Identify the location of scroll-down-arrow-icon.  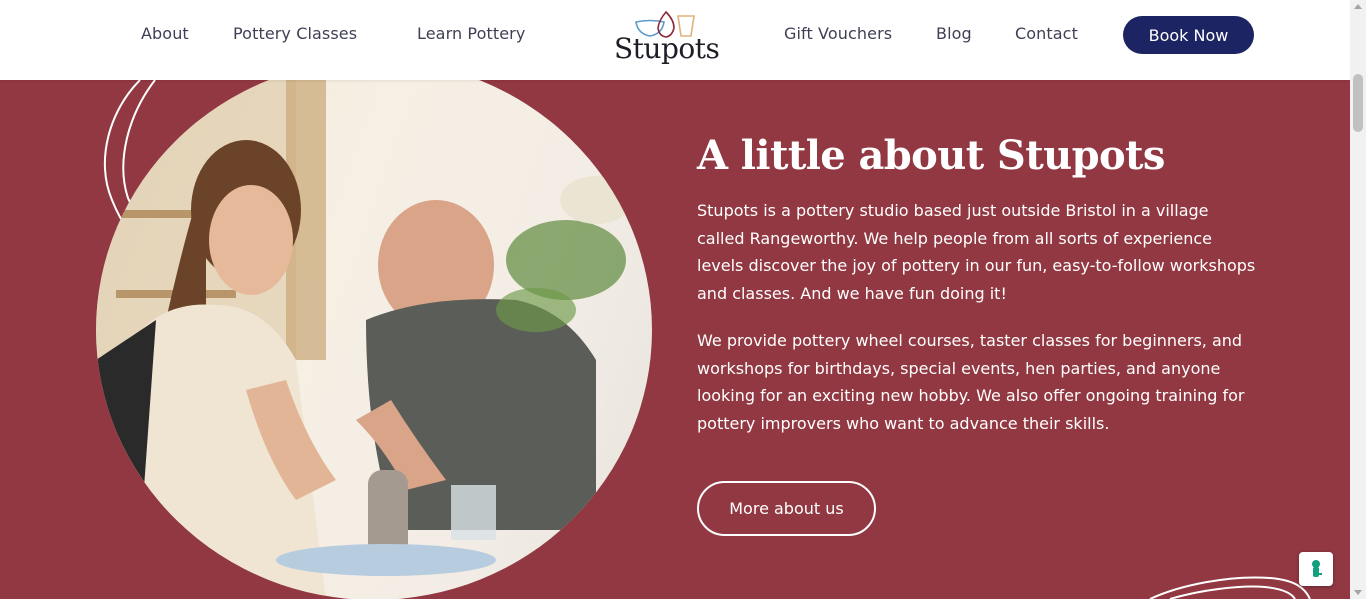
(1358, 592).